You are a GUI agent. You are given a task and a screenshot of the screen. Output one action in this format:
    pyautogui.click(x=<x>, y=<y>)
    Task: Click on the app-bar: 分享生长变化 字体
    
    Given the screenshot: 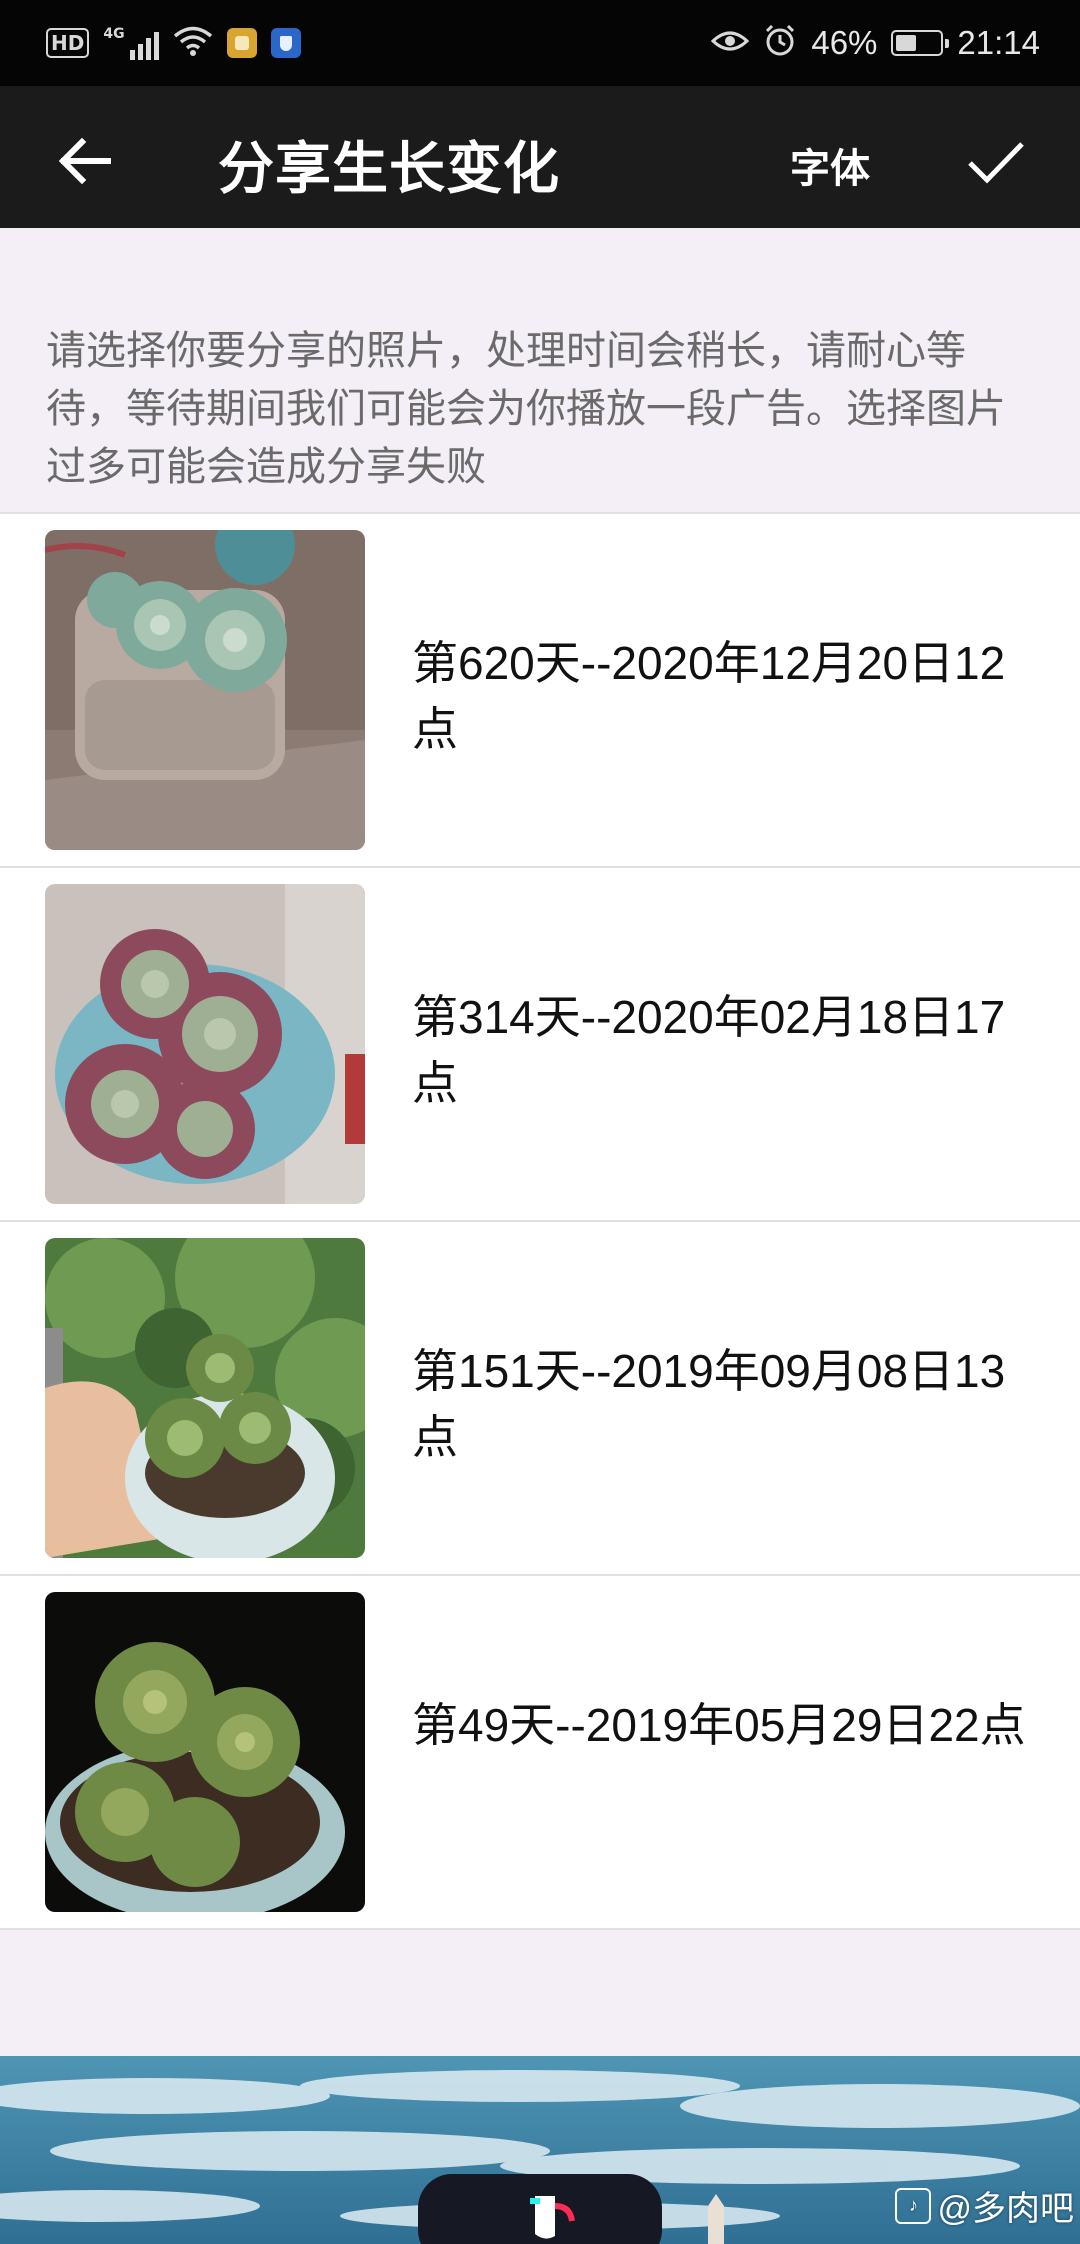 What is the action you would take?
    pyautogui.click(x=540, y=157)
    